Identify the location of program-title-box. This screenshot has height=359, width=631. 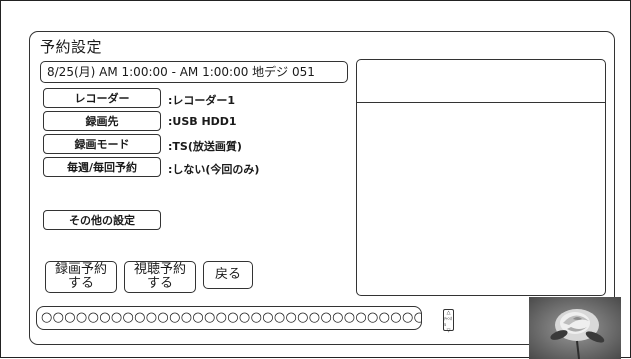
(481, 81).